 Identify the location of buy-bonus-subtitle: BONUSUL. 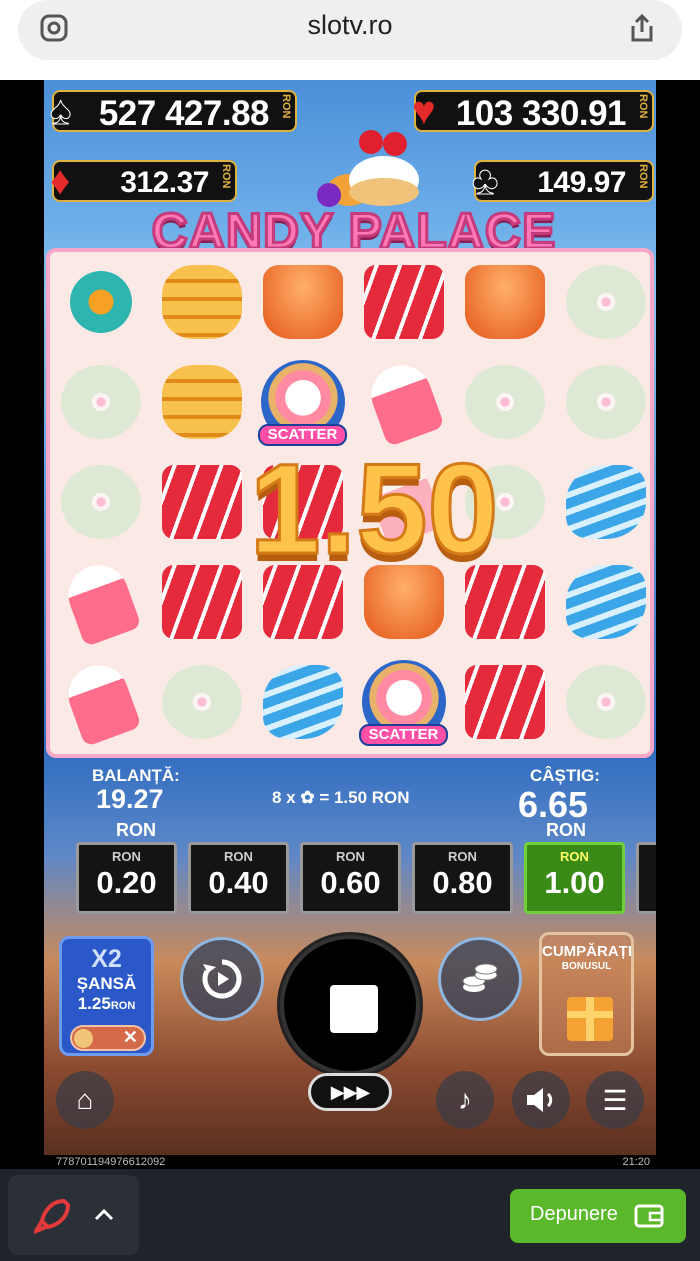
(586, 966).